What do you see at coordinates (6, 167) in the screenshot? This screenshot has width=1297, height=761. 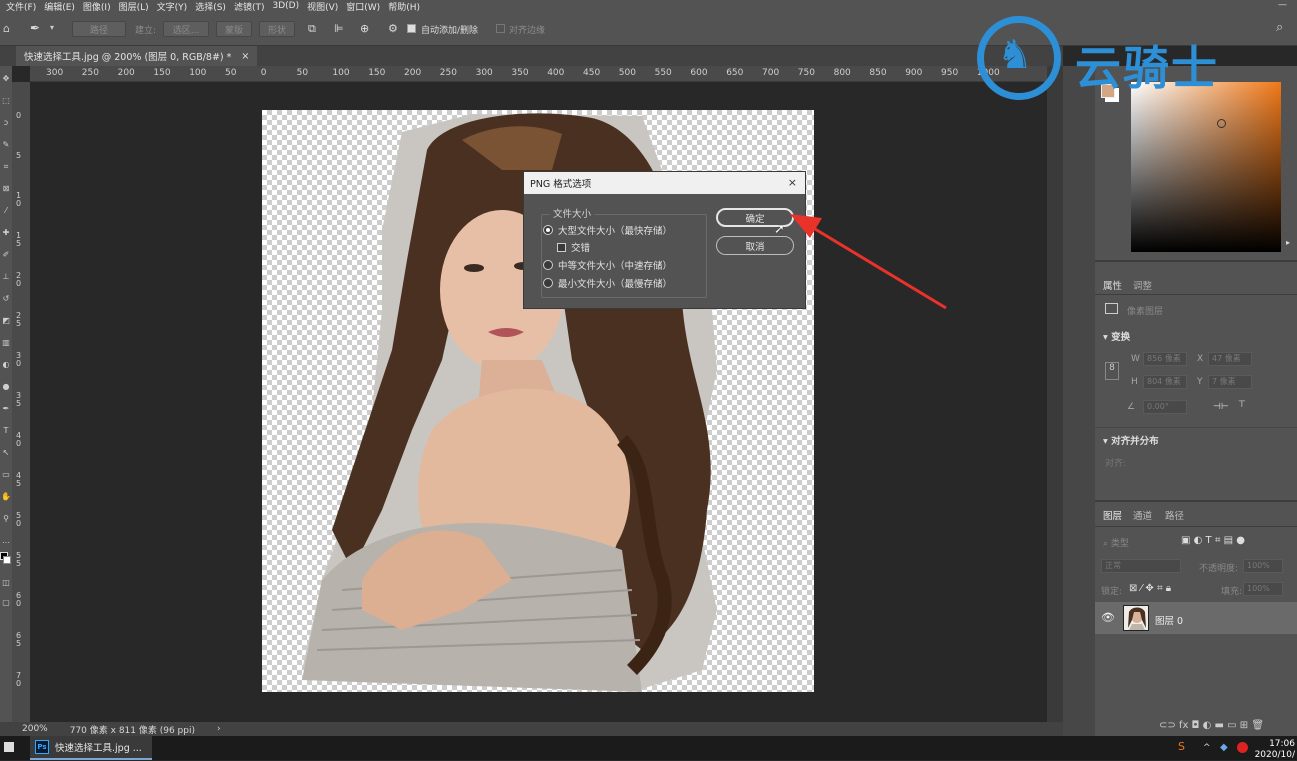 I see `crop-tool-icon: ⌗` at bounding box center [6, 167].